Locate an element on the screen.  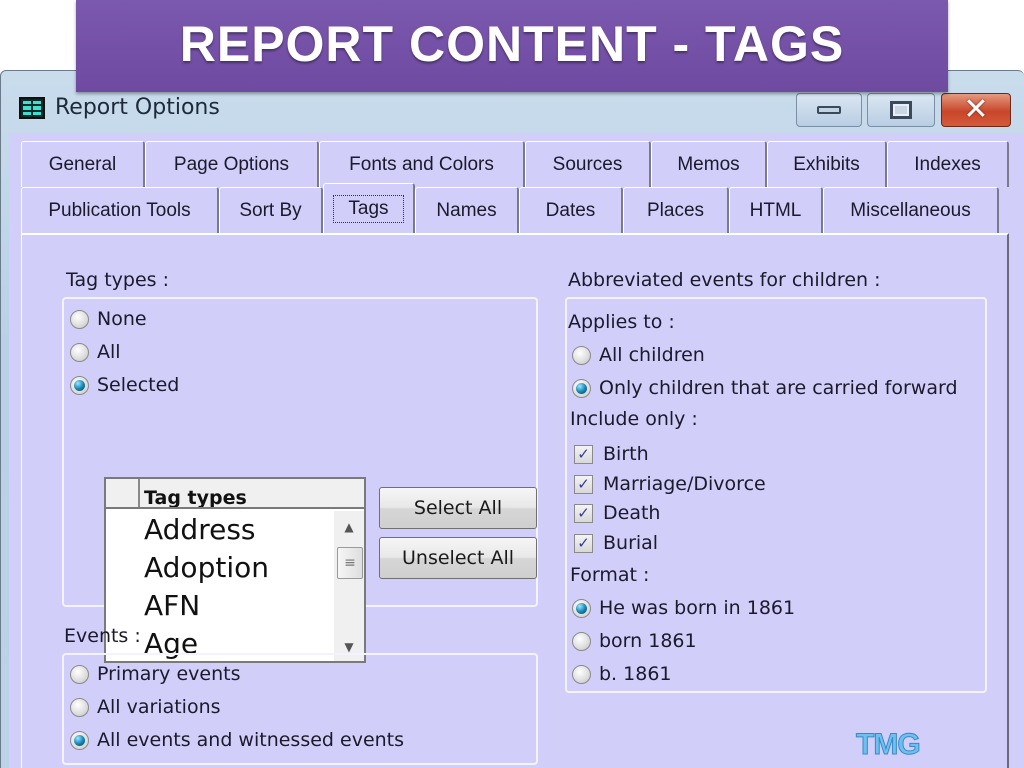
radio-label: None is located at coordinates (122, 319).